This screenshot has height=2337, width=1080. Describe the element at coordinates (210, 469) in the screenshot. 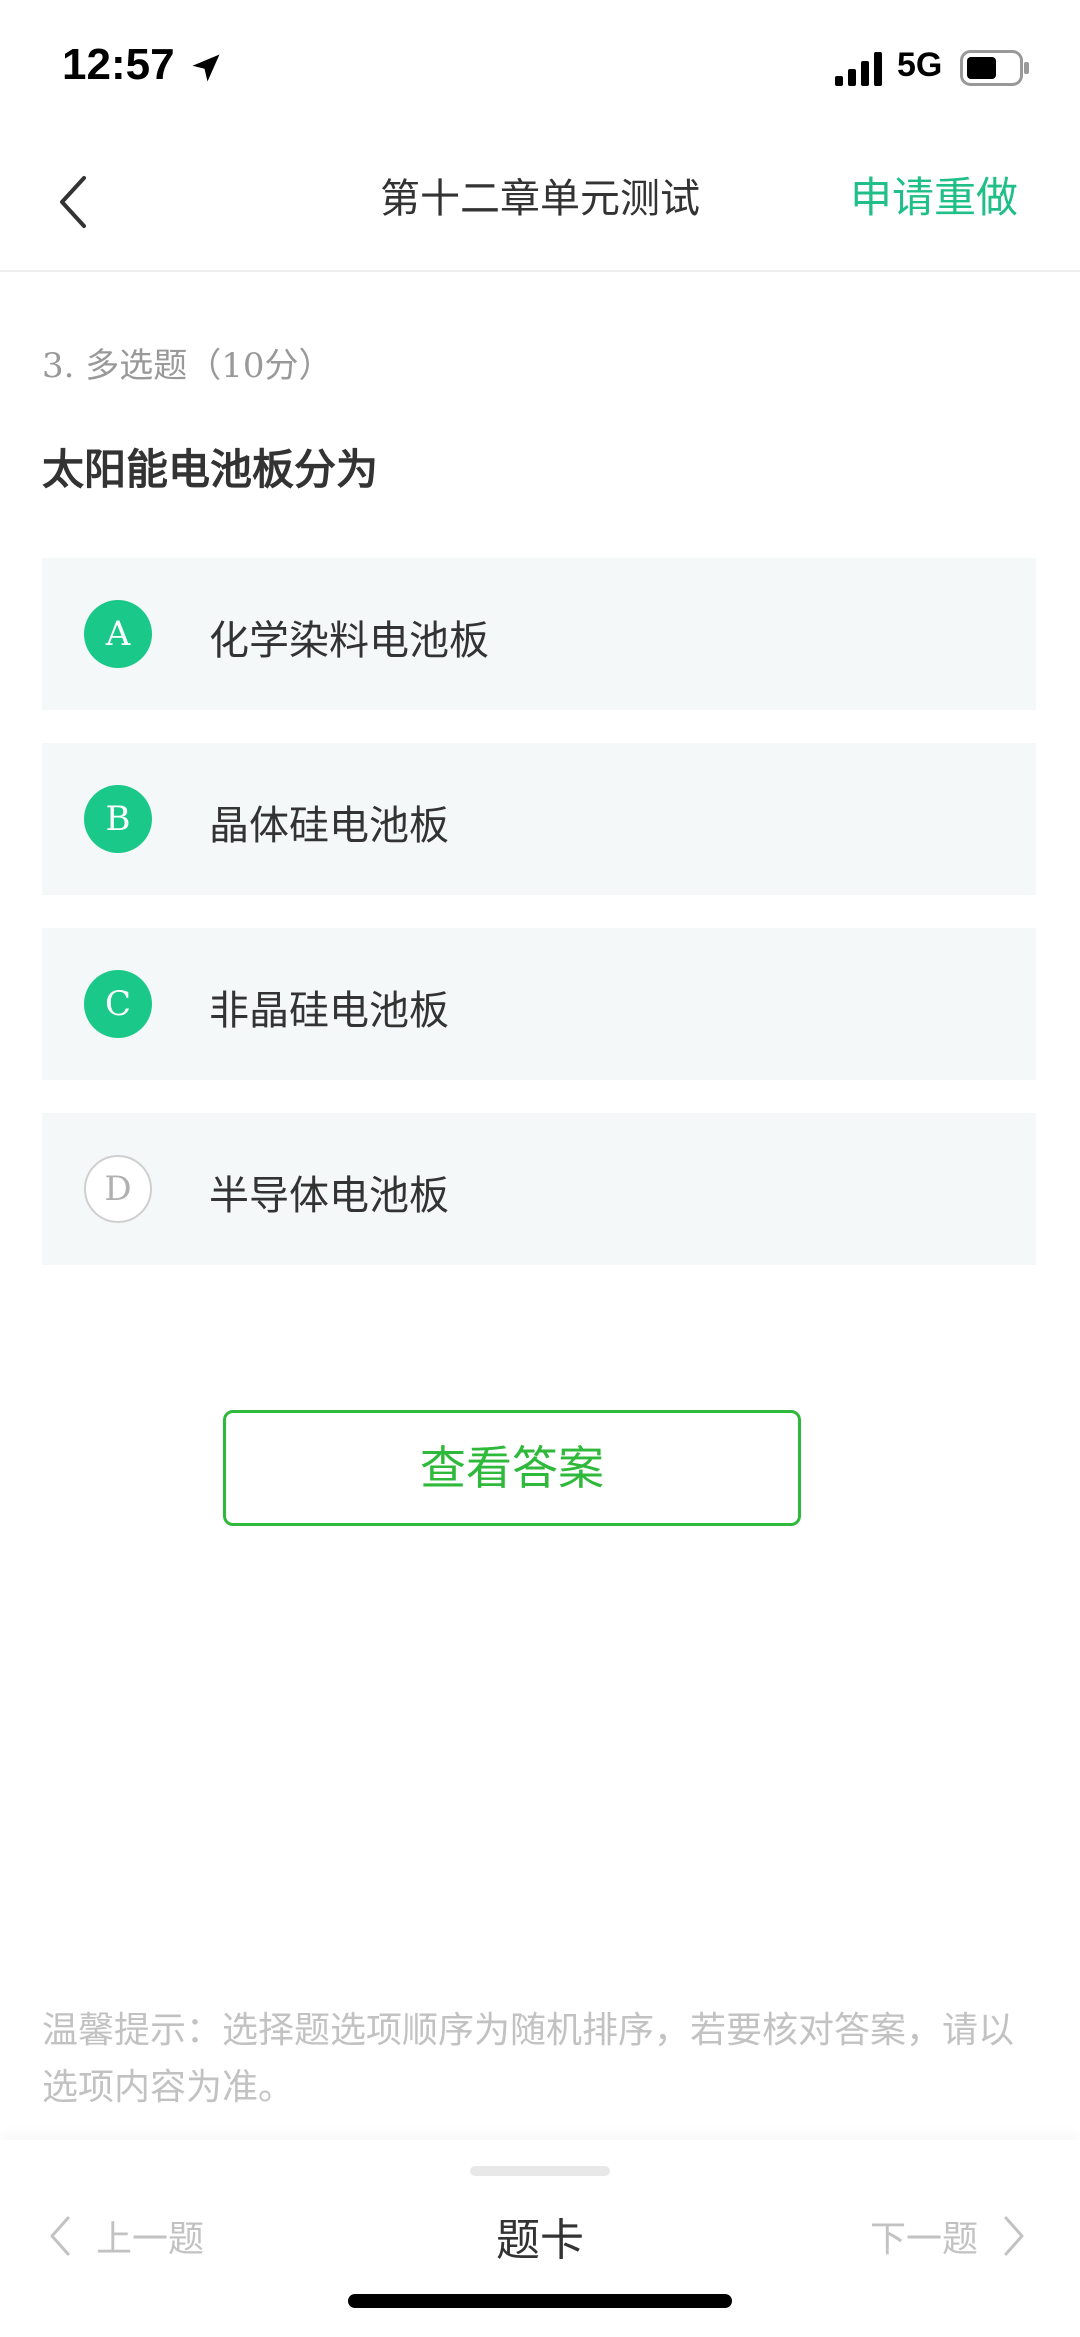

I see `question-text: 太阳能电池板分为` at that location.